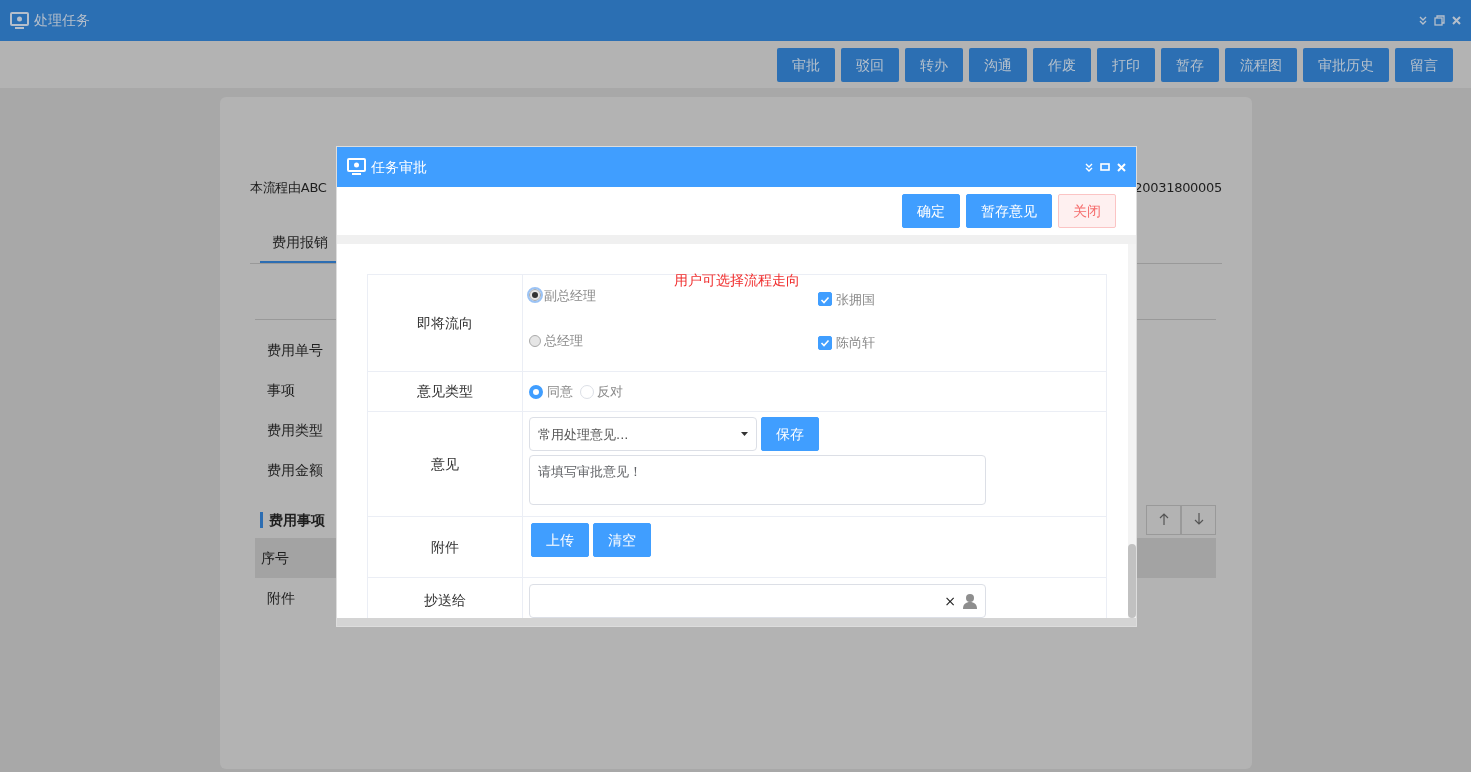  Describe the element at coordinates (855, 343) in the screenshot. I see `assignee-label: 陈尚轩` at that location.